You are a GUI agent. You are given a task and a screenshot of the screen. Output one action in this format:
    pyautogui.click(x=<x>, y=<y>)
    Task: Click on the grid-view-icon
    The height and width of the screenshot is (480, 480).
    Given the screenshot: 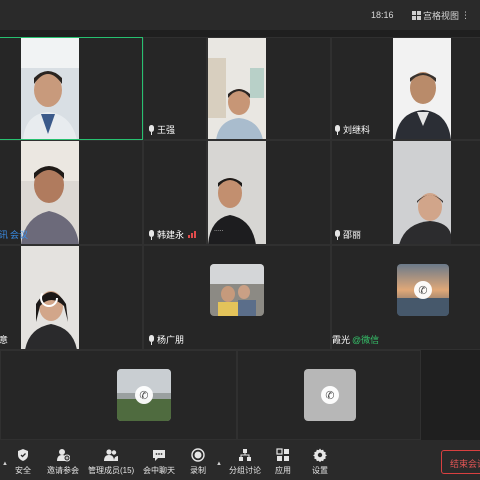 What is the action you would take?
    pyautogui.click(x=416, y=15)
    